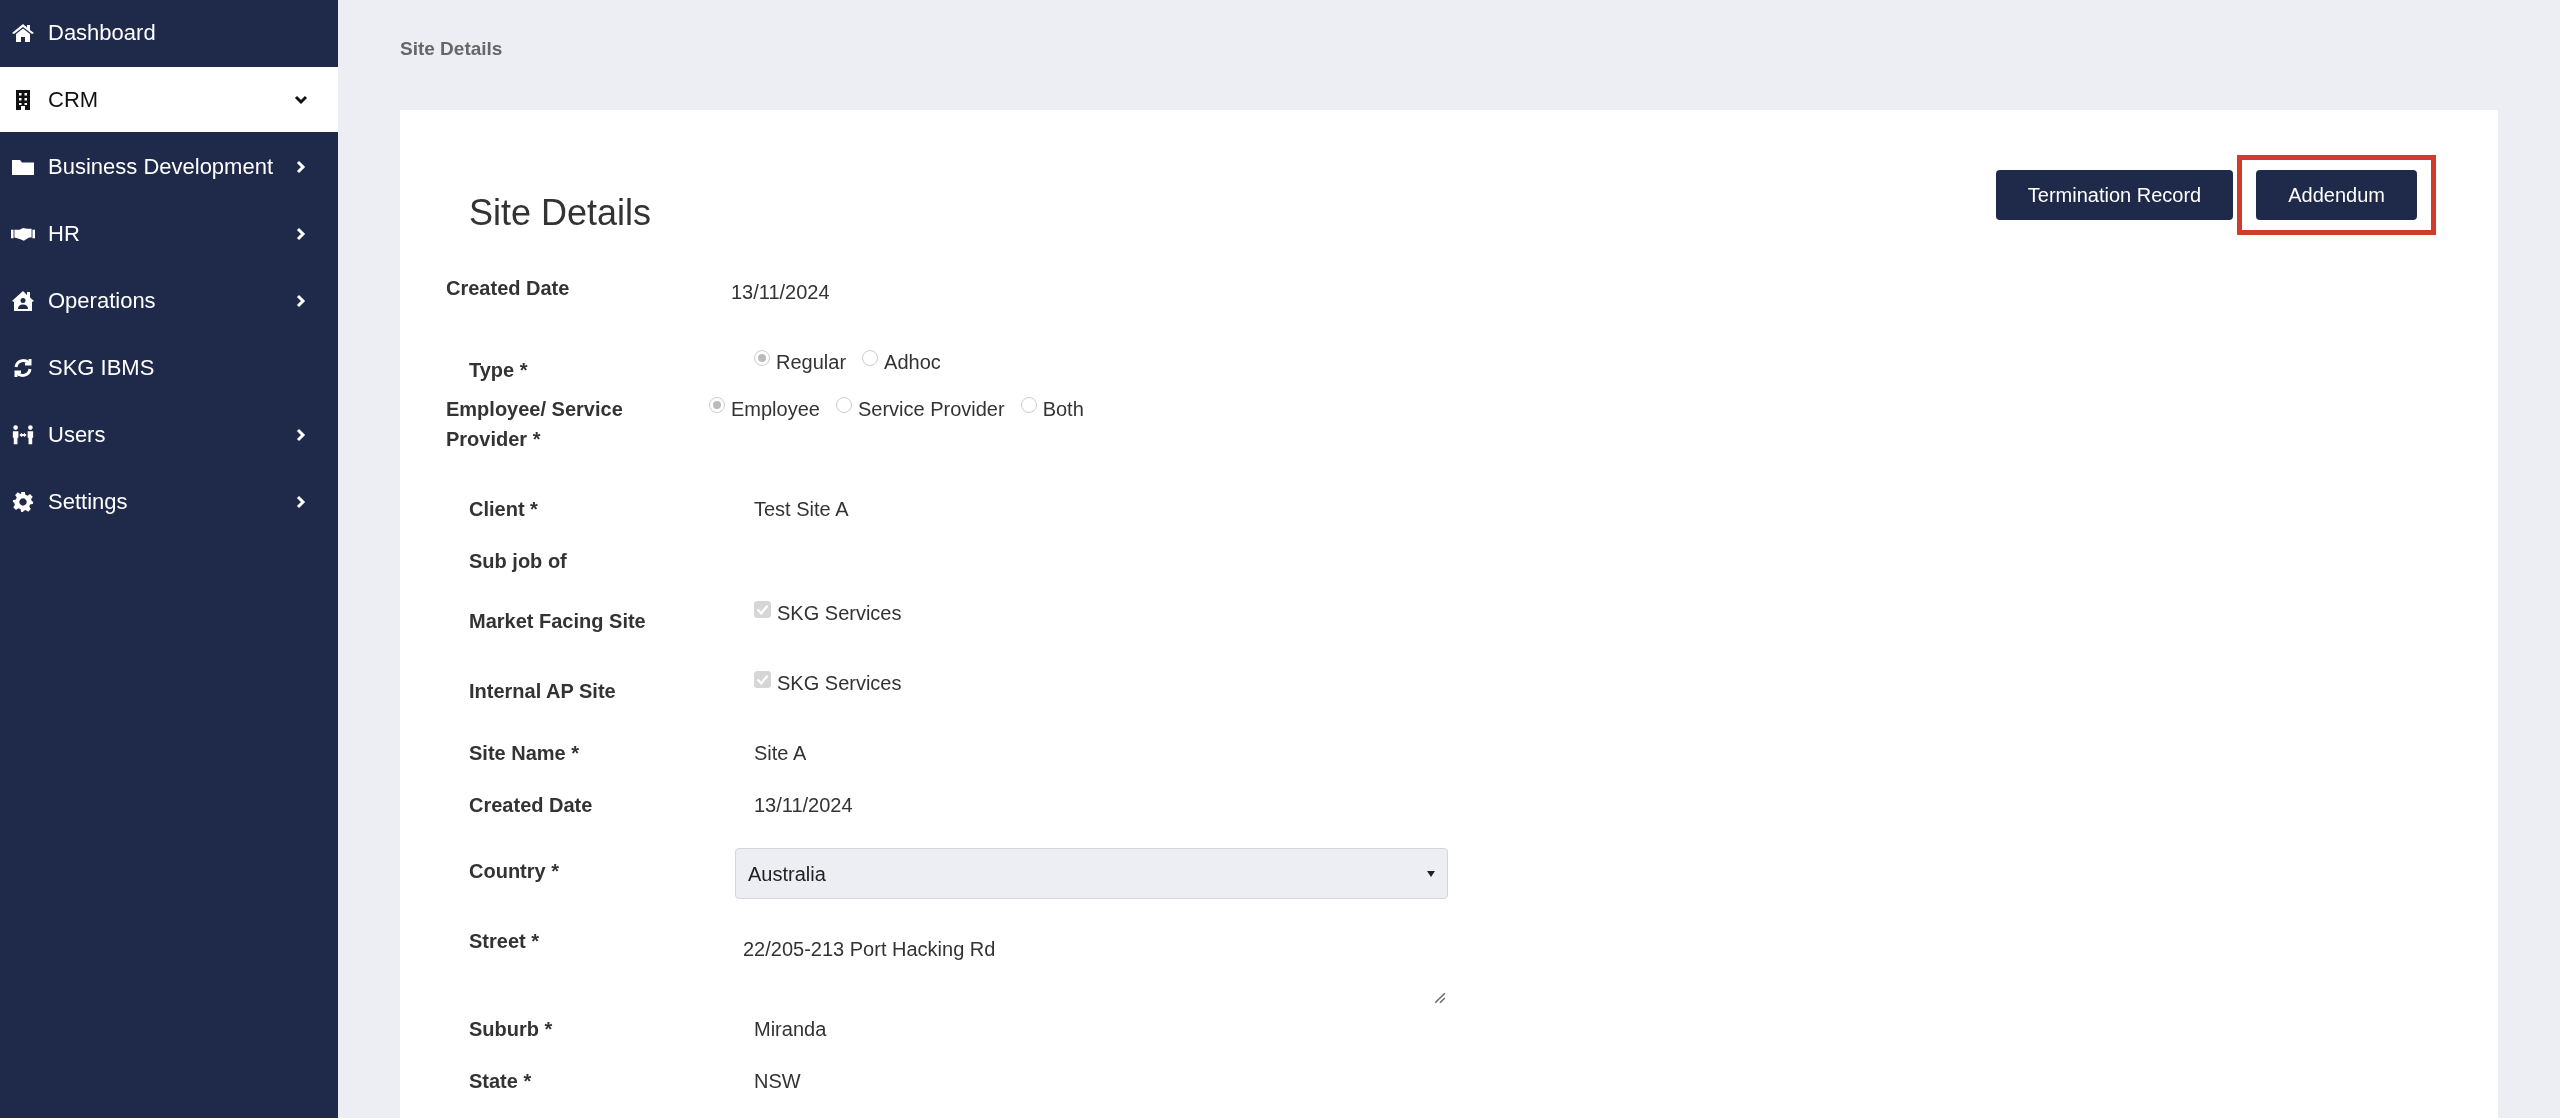  What do you see at coordinates (169, 32) in the screenshot?
I see `sidebar-item: Dashboard` at bounding box center [169, 32].